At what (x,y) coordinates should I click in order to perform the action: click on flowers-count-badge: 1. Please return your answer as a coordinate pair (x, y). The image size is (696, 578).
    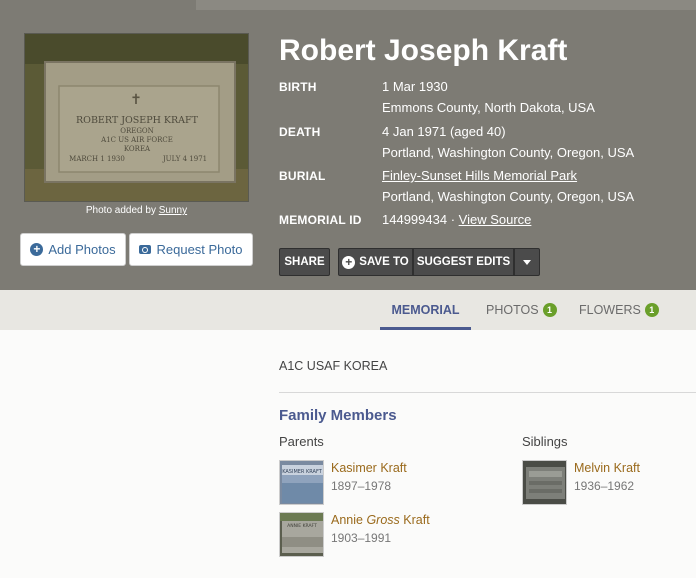
    Looking at the image, I should click on (651, 310).